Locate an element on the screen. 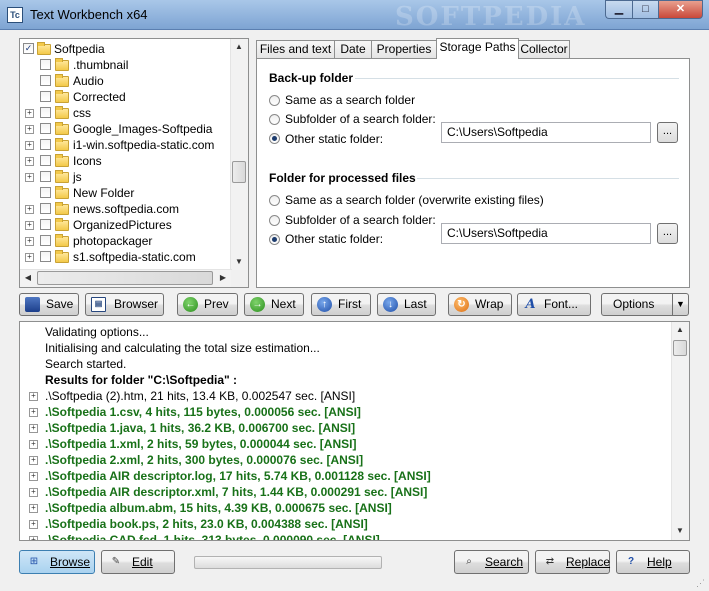 This screenshot has width=709, height=591. scroll-right-arrow-icon: ▶ is located at coordinates (223, 278).